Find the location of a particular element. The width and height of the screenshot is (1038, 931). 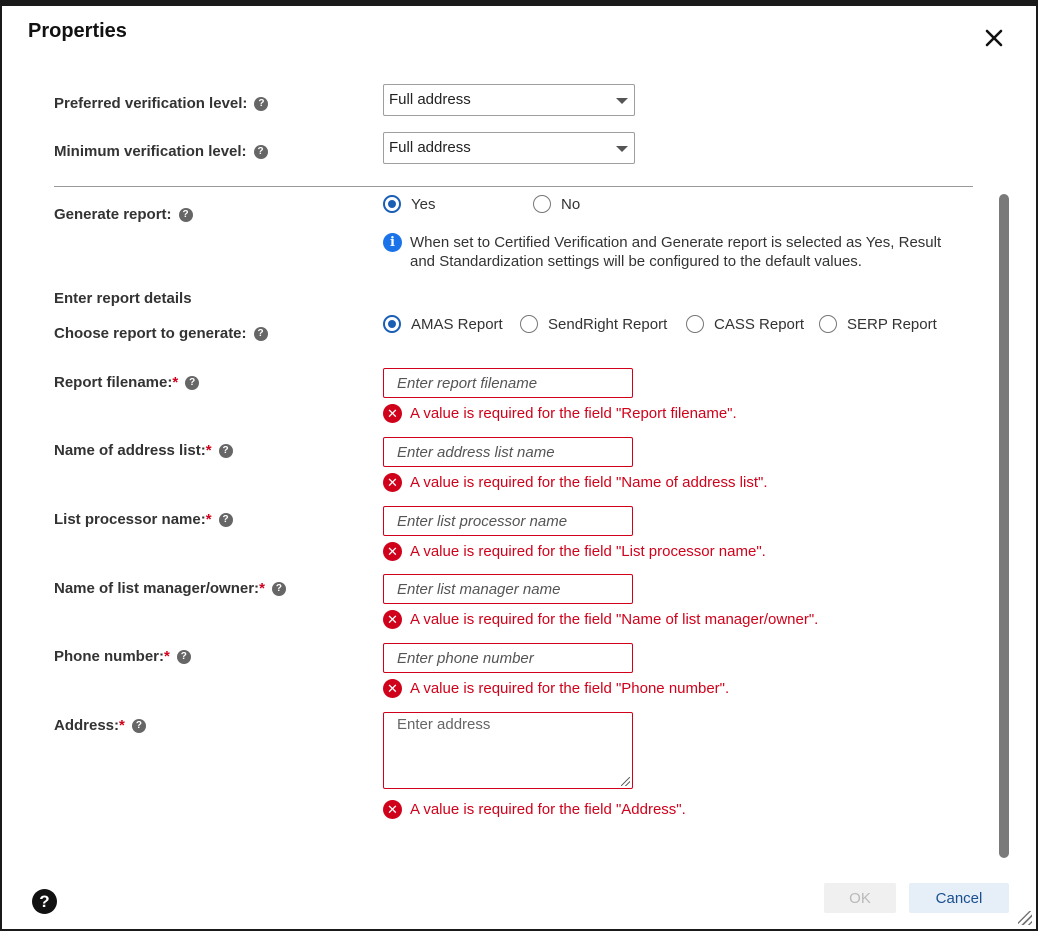

preferred-verification-select: Full address is located at coordinates (509, 100).